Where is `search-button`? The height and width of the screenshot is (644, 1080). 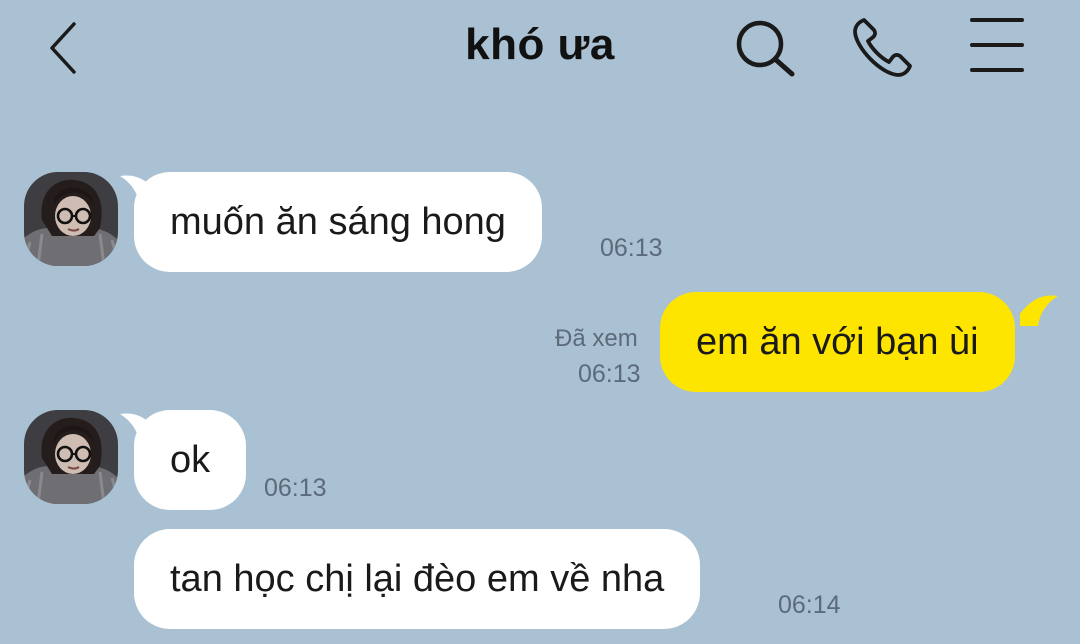
search-button is located at coordinates (764, 48).